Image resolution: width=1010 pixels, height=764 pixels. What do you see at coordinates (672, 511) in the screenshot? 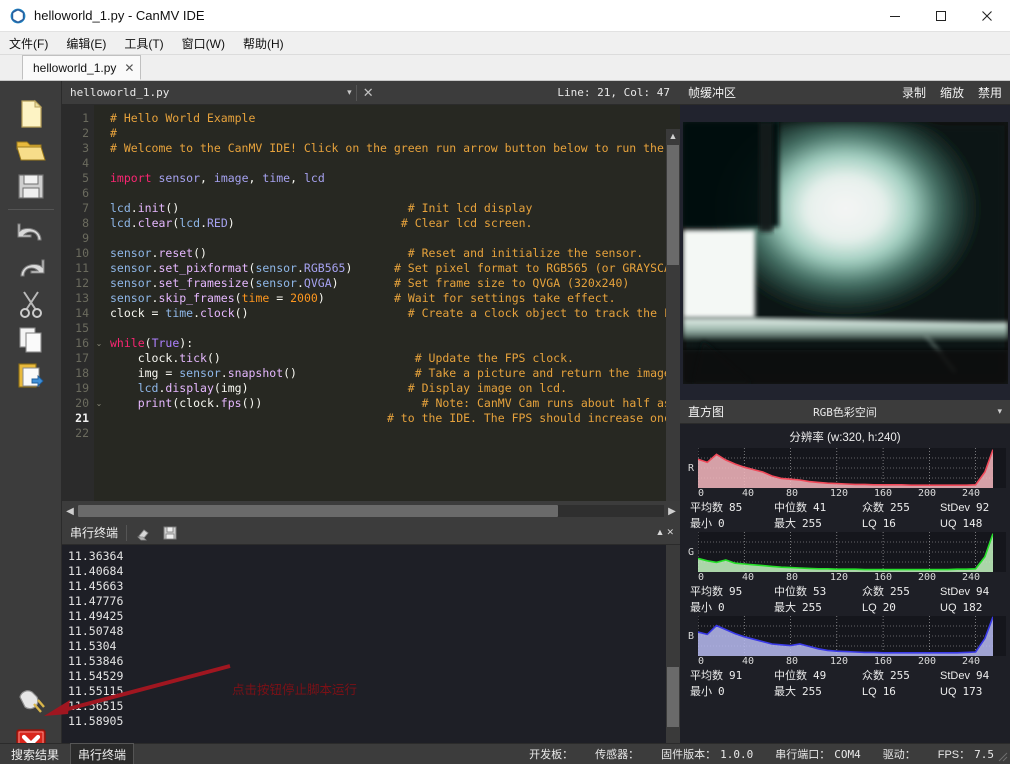
I see `scroll-right-icon: ▶` at bounding box center [672, 511].